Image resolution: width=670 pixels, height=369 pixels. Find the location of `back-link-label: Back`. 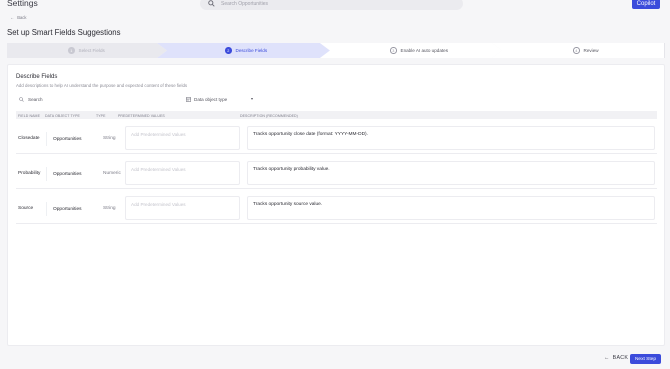

back-link-label: Back is located at coordinates (22, 17).